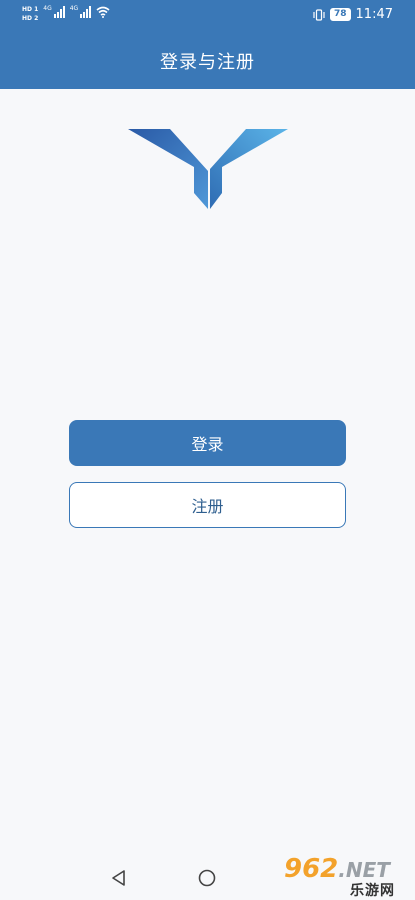 The height and width of the screenshot is (900, 415). Describe the element at coordinates (340, 14) in the screenshot. I see `battery-icon: 78` at that location.